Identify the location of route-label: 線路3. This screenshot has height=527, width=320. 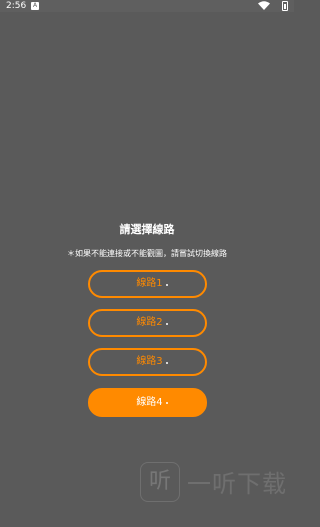
(149, 361).